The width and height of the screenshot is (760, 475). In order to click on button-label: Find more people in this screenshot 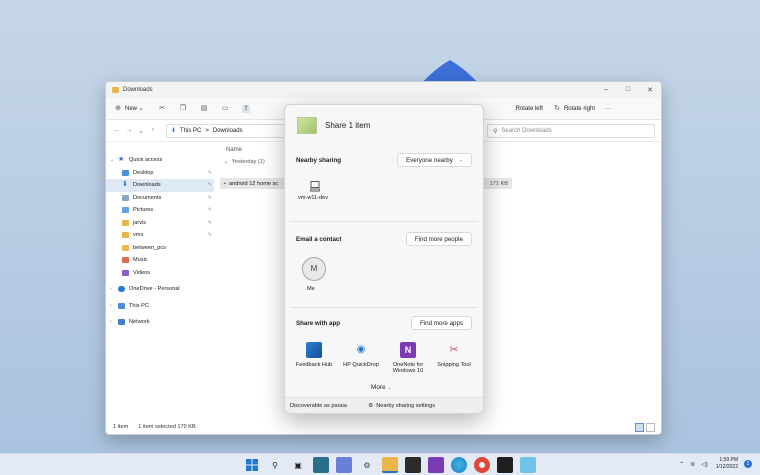, I will do `click(438, 239)`.